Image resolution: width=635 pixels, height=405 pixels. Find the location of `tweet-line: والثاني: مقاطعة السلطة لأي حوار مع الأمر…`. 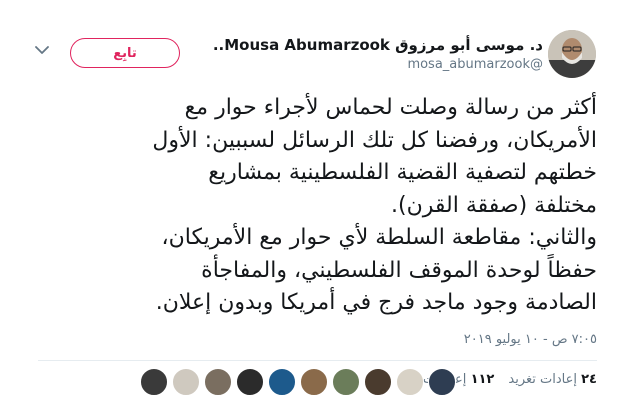

tweet-line: والثاني: مقاطعة السلطة لأي حوار مع الأمر… is located at coordinates (379, 237).